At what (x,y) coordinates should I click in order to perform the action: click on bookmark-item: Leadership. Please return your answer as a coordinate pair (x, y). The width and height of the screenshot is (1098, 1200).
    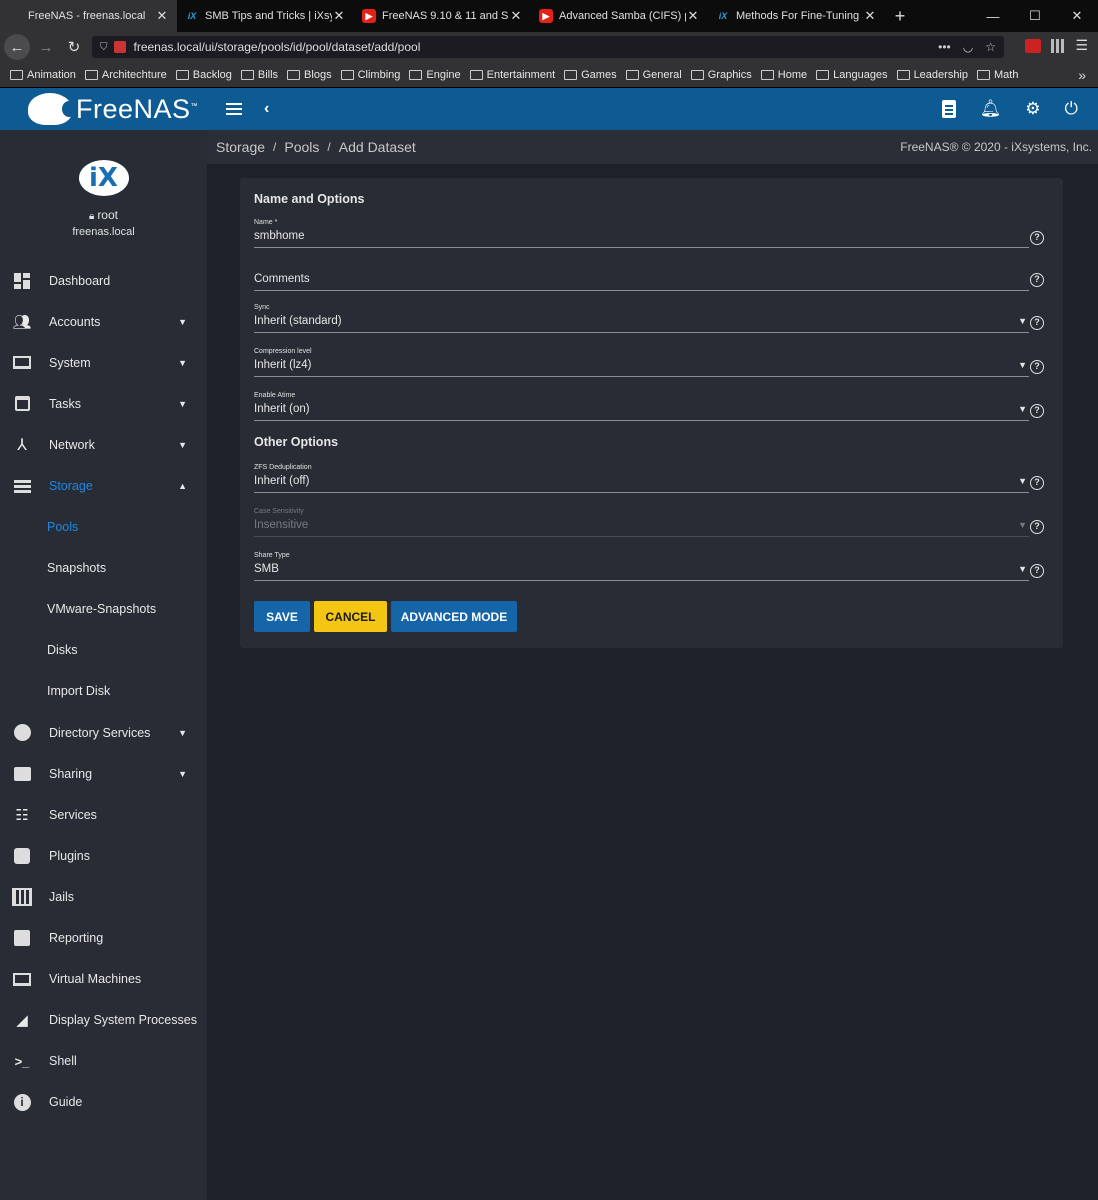
    Looking at the image, I should click on (932, 75).